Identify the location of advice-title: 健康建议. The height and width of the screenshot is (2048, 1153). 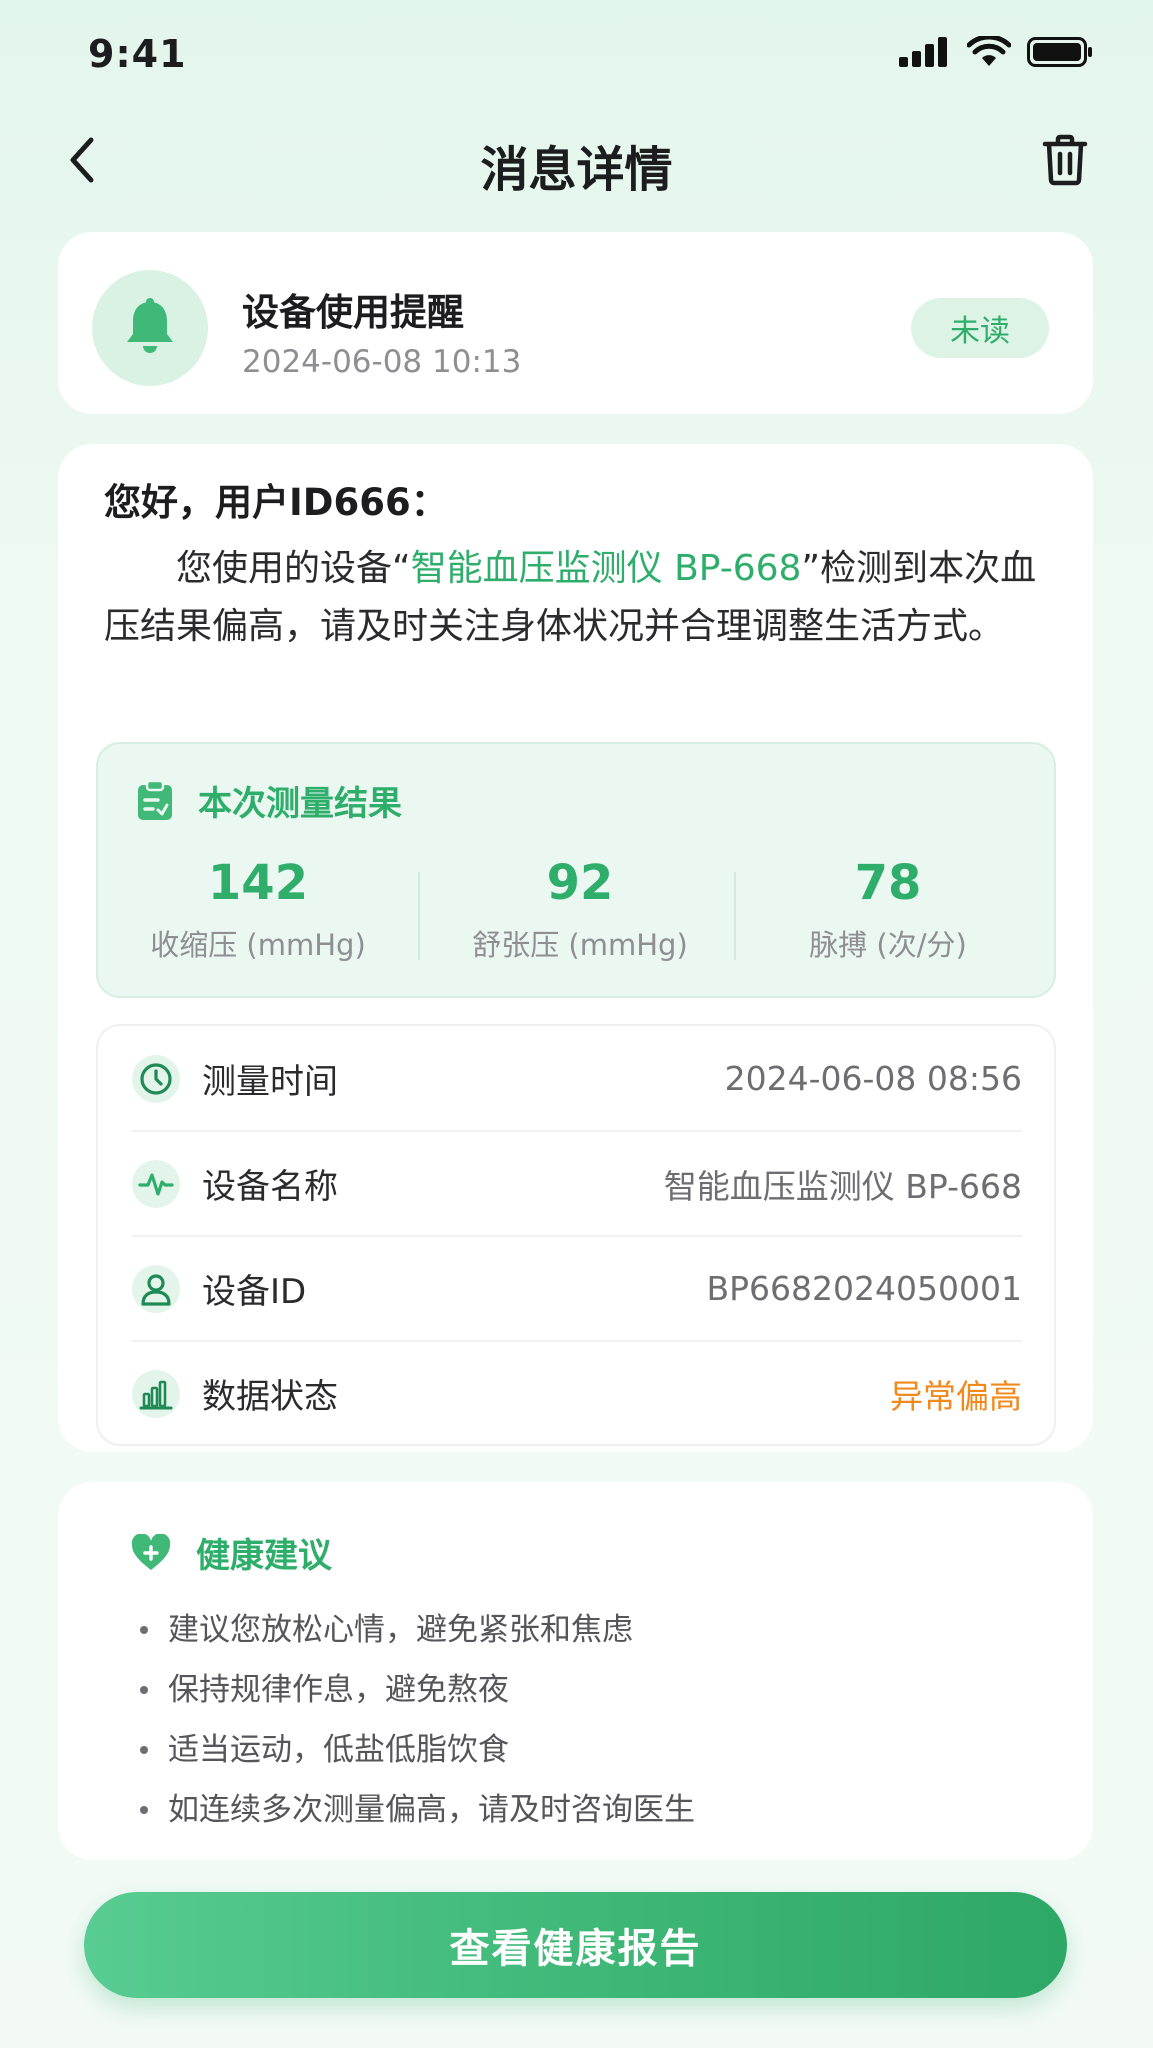
(264, 1556).